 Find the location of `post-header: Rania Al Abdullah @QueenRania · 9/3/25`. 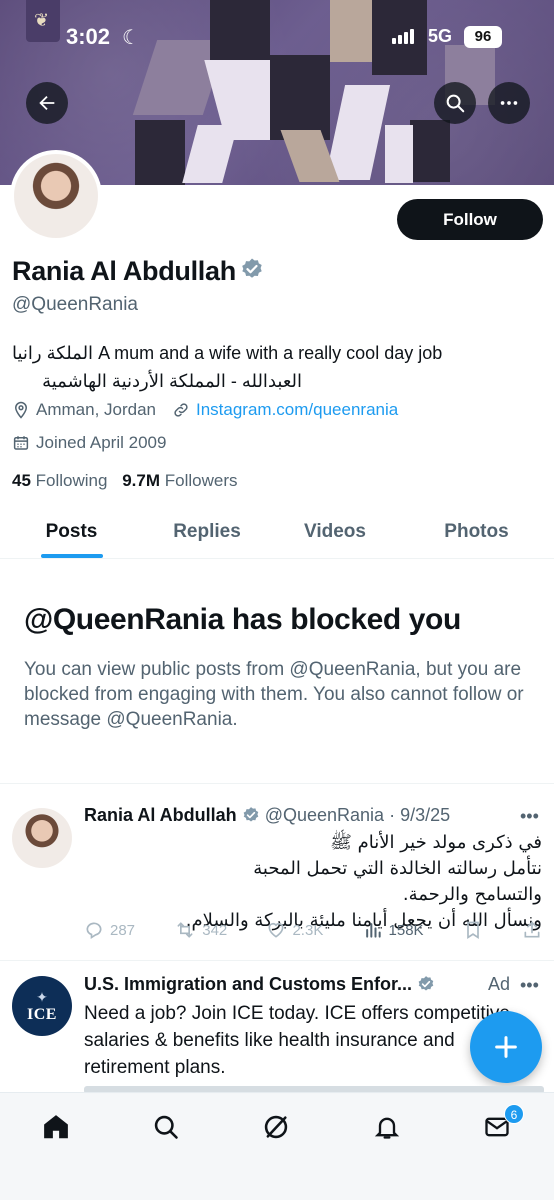

post-header: Rania Al Abdullah @QueenRania · 9/3/25 is located at coordinates (267, 817).